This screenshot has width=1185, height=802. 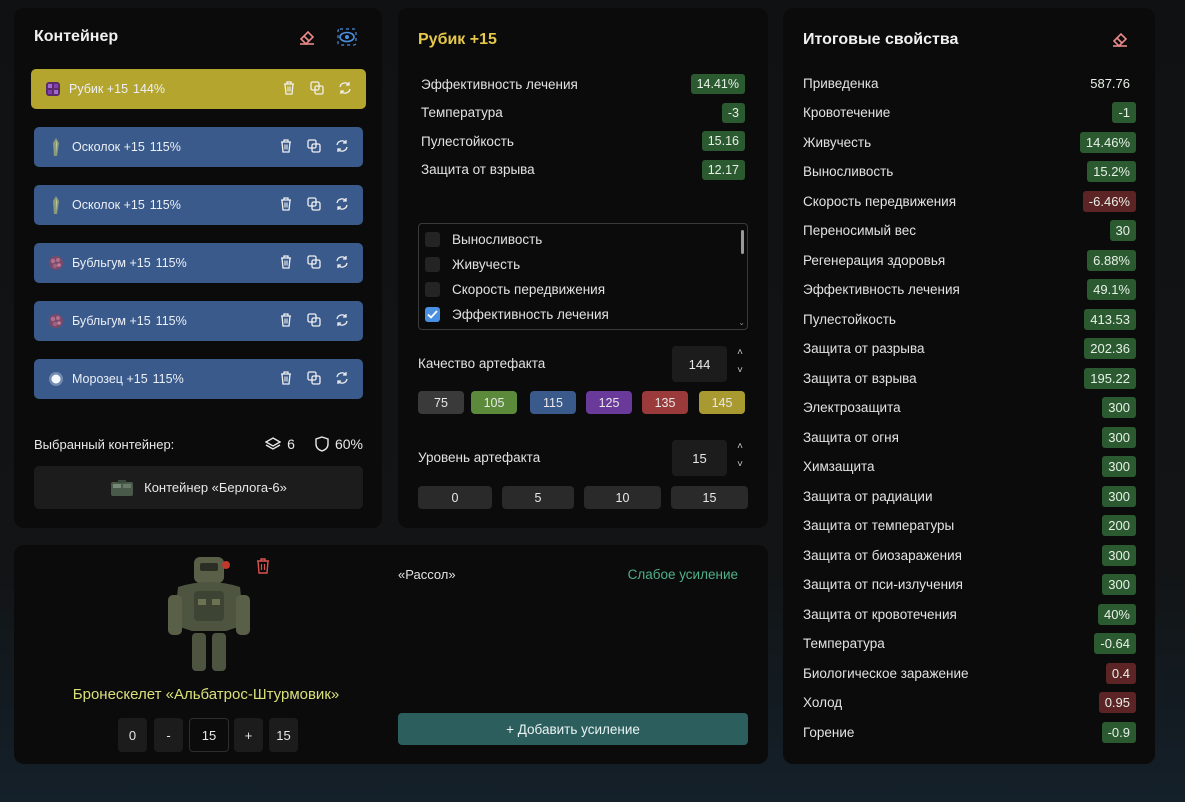 What do you see at coordinates (215, 487) in the screenshot?
I see `container-name: Контейнер «Берлога-6»` at bounding box center [215, 487].